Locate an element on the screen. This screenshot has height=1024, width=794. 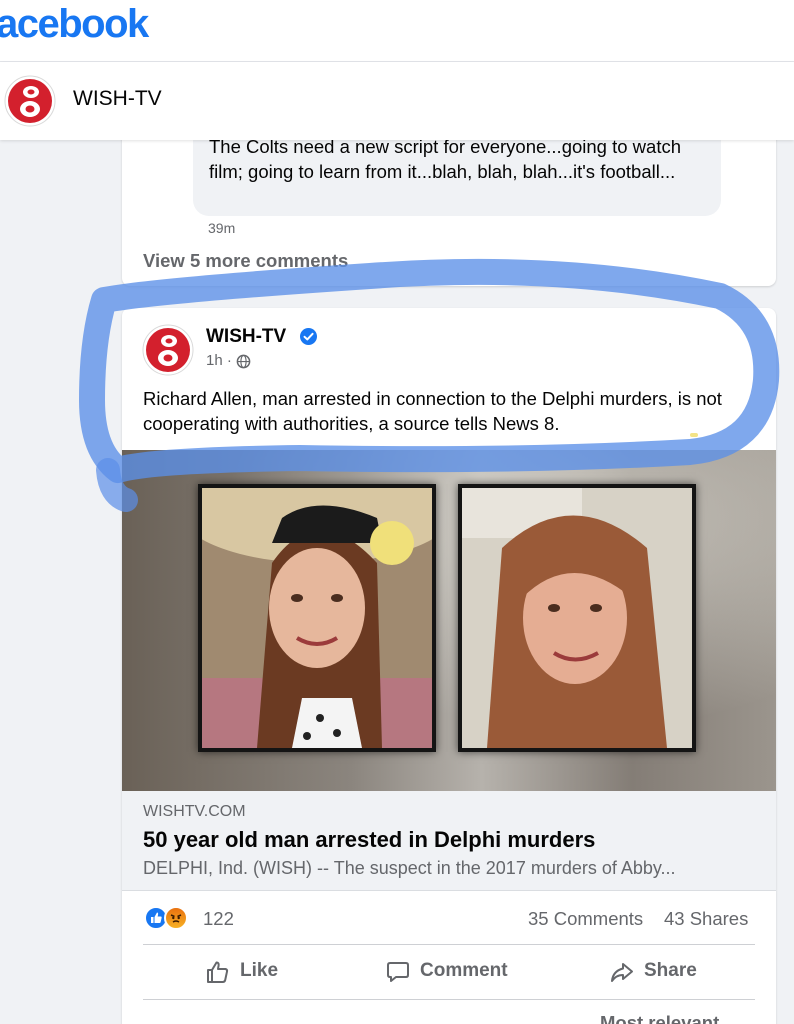
like-button: Like is located at coordinates (250, 972).